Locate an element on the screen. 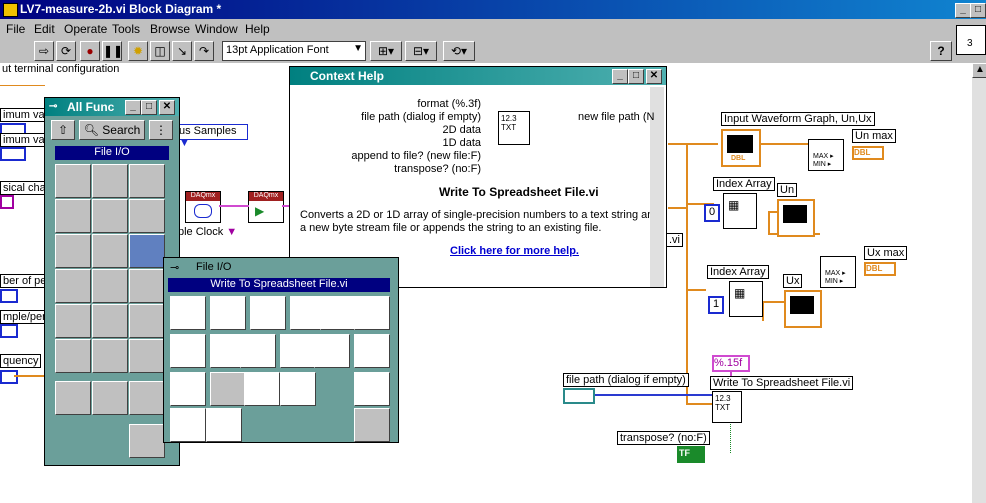 The width and height of the screenshot is (986, 503). run-continuous-icon: ⟳ is located at coordinates (66, 51).